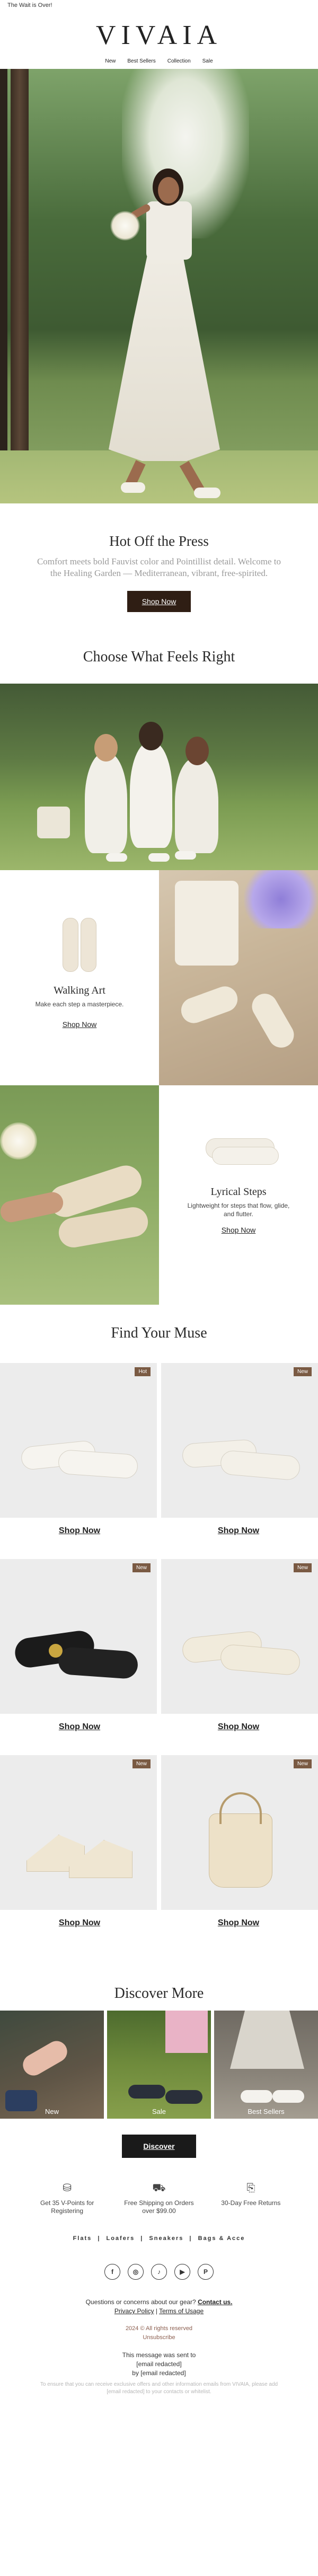 The width and height of the screenshot is (318, 2576). What do you see at coordinates (29, 5) in the screenshot?
I see `preheader-text: The Wait is Over!` at bounding box center [29, 5].